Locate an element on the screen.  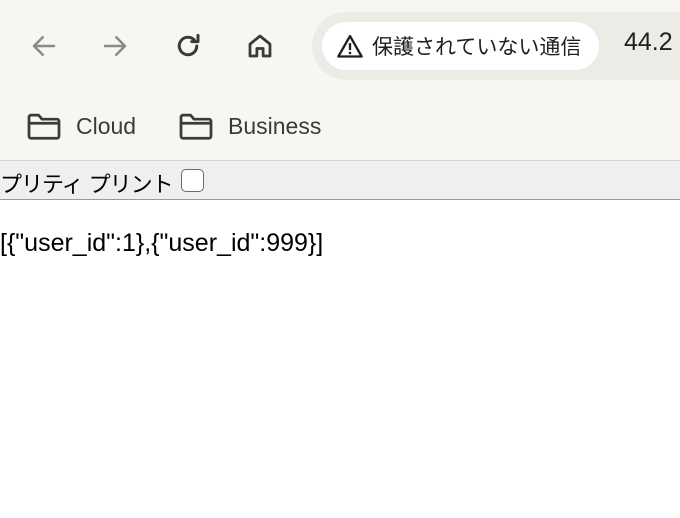
pretty-print-bar: プリティ プリント is located at coordinates (340, 180).